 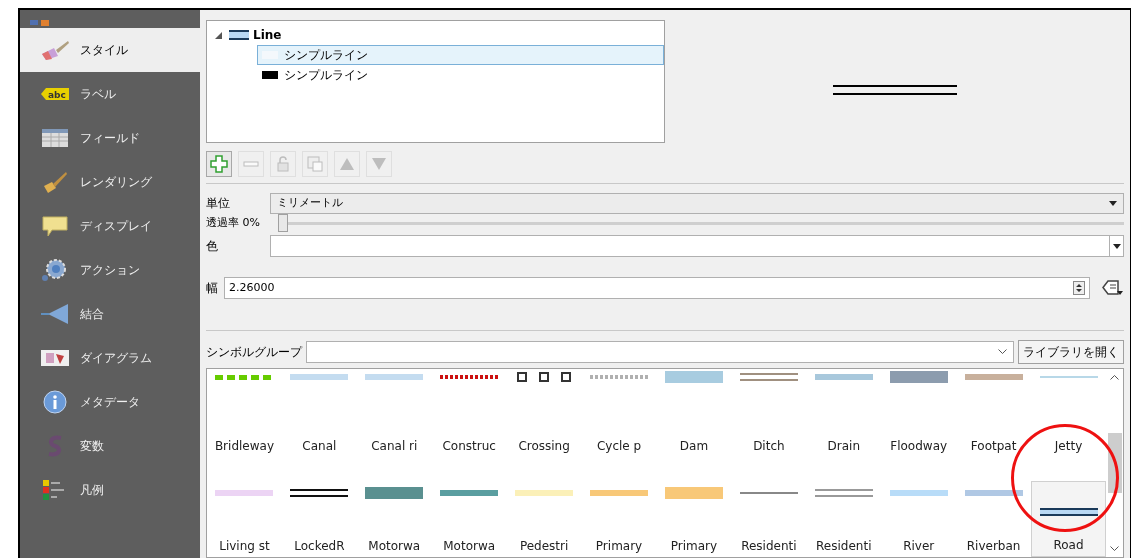 What do you see at coordinates (55, 50) in the screenshot?
I see `paintbrush-icon` at bounding box center [55, 50].